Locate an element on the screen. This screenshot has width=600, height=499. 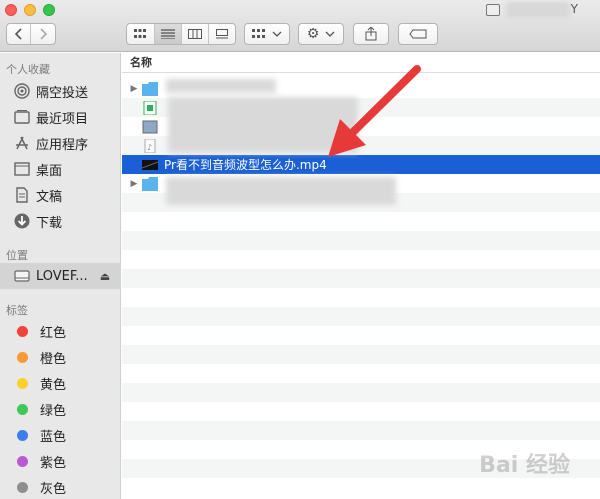
sidebar-item-label: 下载 is located at coordinates (49, 223).